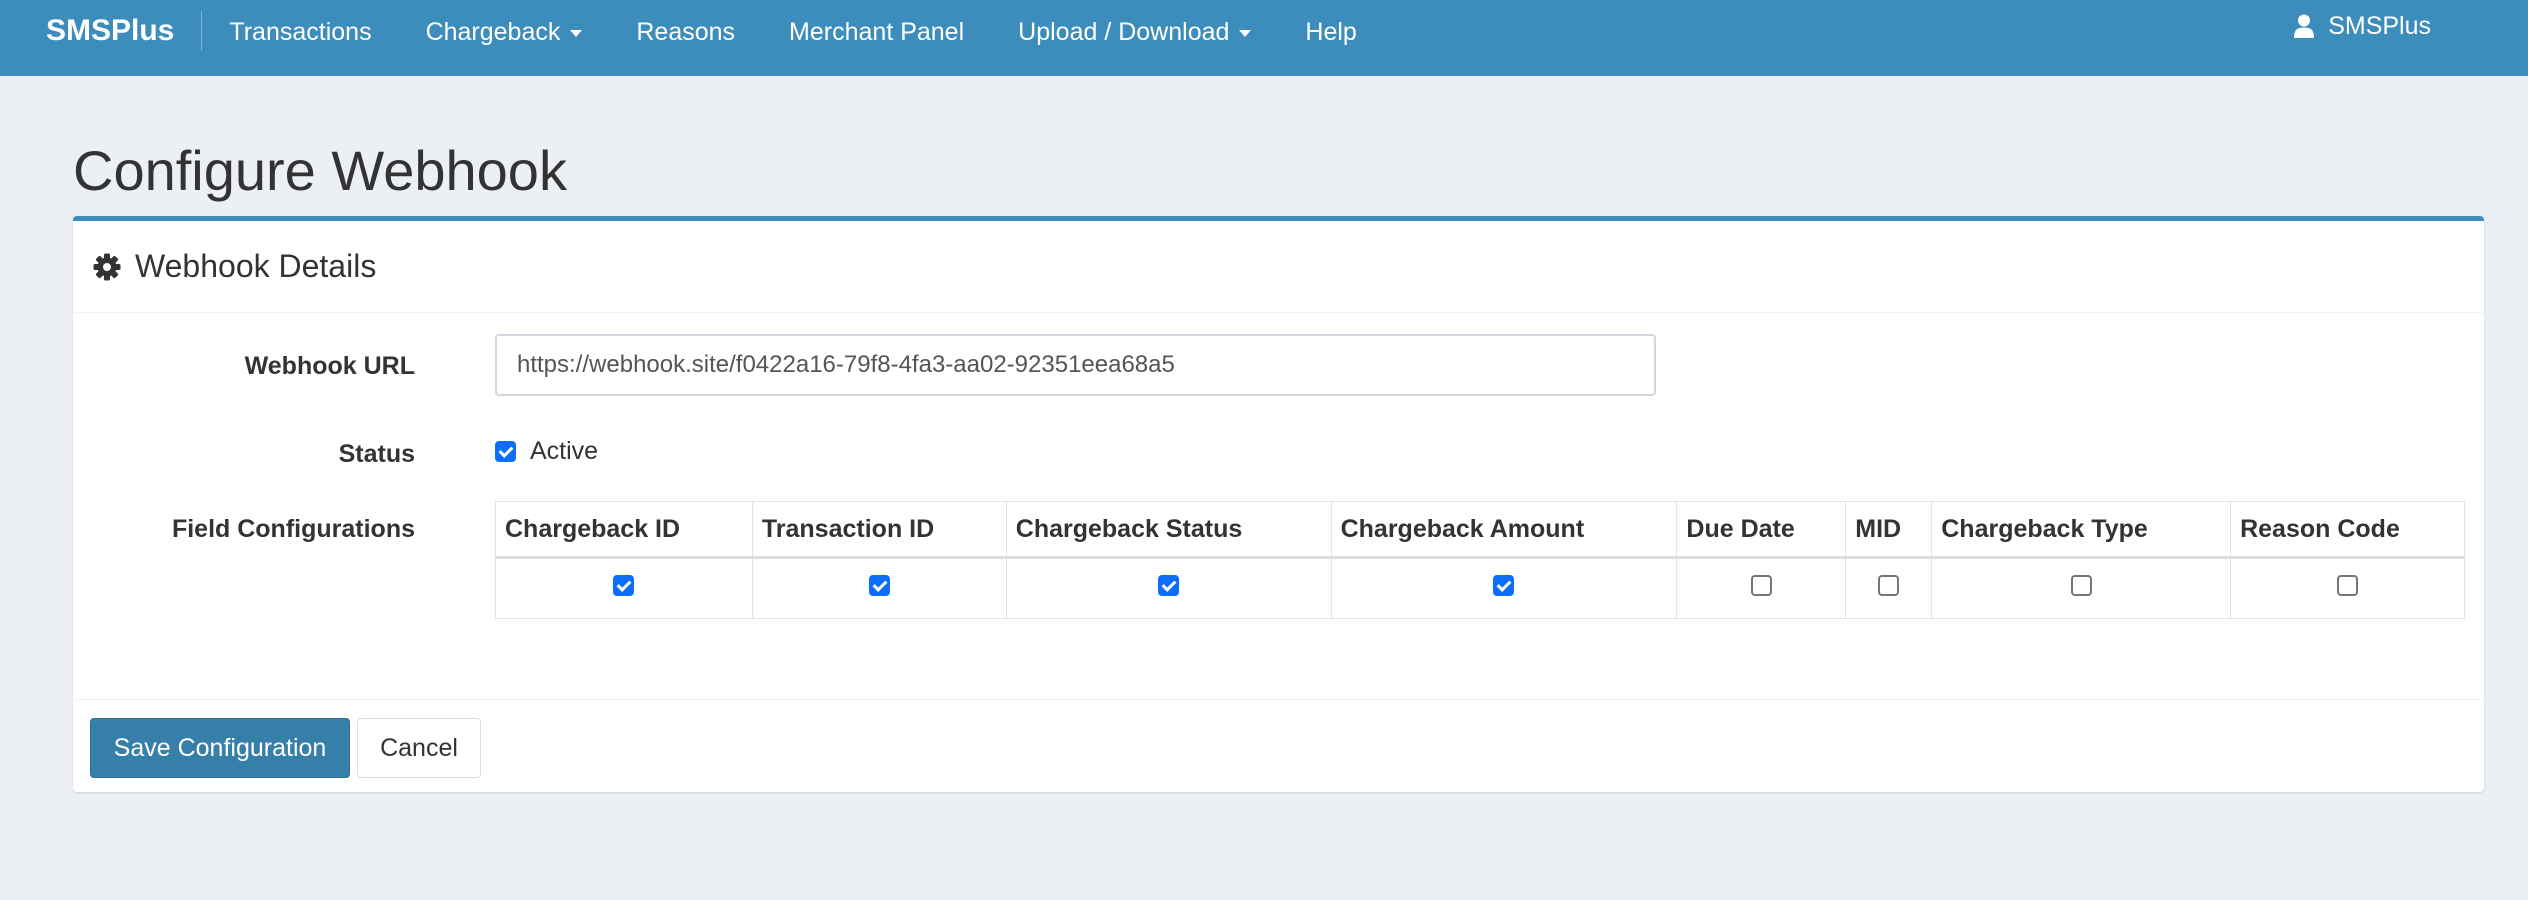 The height and width of the screenshot is (900, 2528). I want to click on column-header: Reason Code, so click(2347, 530).